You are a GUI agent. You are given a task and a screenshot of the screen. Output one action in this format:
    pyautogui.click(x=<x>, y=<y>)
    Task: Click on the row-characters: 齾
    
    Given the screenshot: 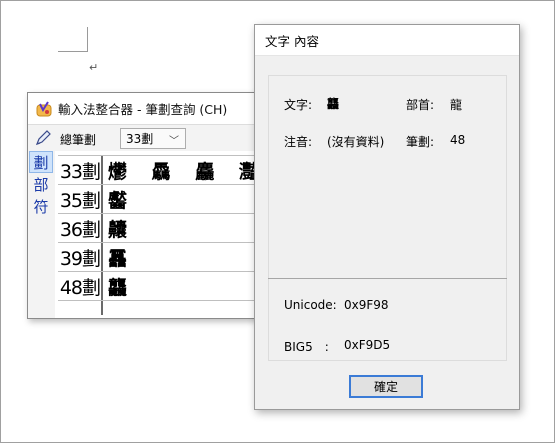 What is the action you would take?
    pyautogui.click(x=185, y=199)
    